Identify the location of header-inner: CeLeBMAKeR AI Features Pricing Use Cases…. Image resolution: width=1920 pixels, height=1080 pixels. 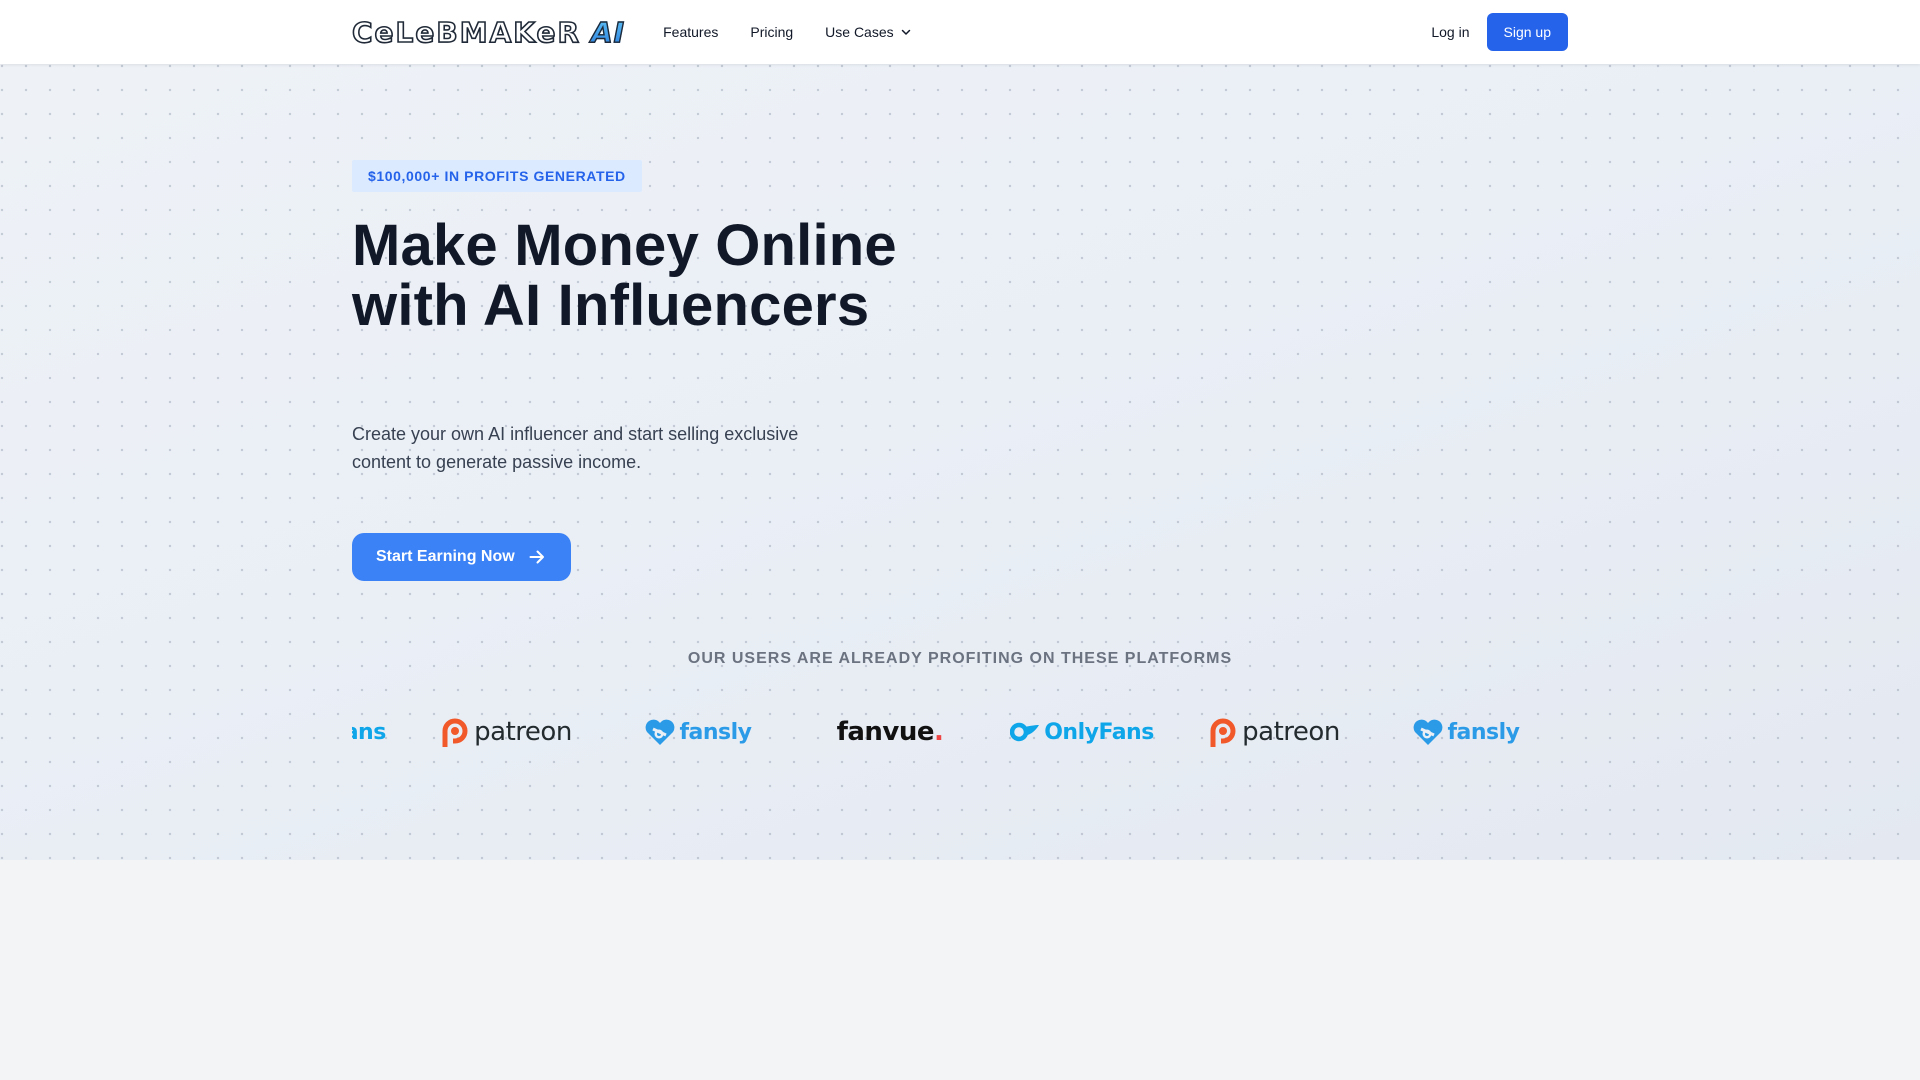
(959, 32).